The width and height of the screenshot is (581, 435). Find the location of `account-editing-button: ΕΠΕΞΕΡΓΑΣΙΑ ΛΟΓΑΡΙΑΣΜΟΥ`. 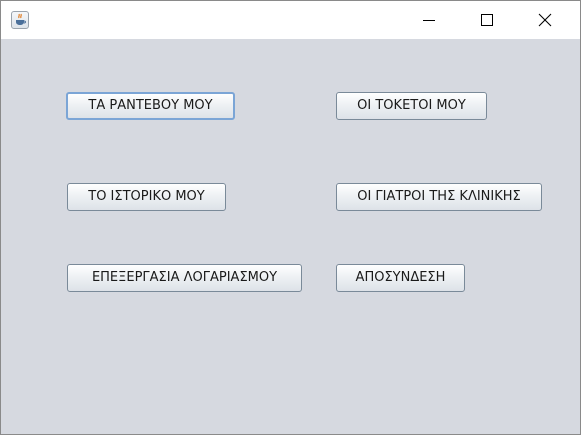

account-editing-button: ΕΠΕΞΕΡΓΑΣΙΑ ΛΟΓΑΡΙΑΣΜΟΥ is located at coordinates (184, 278).